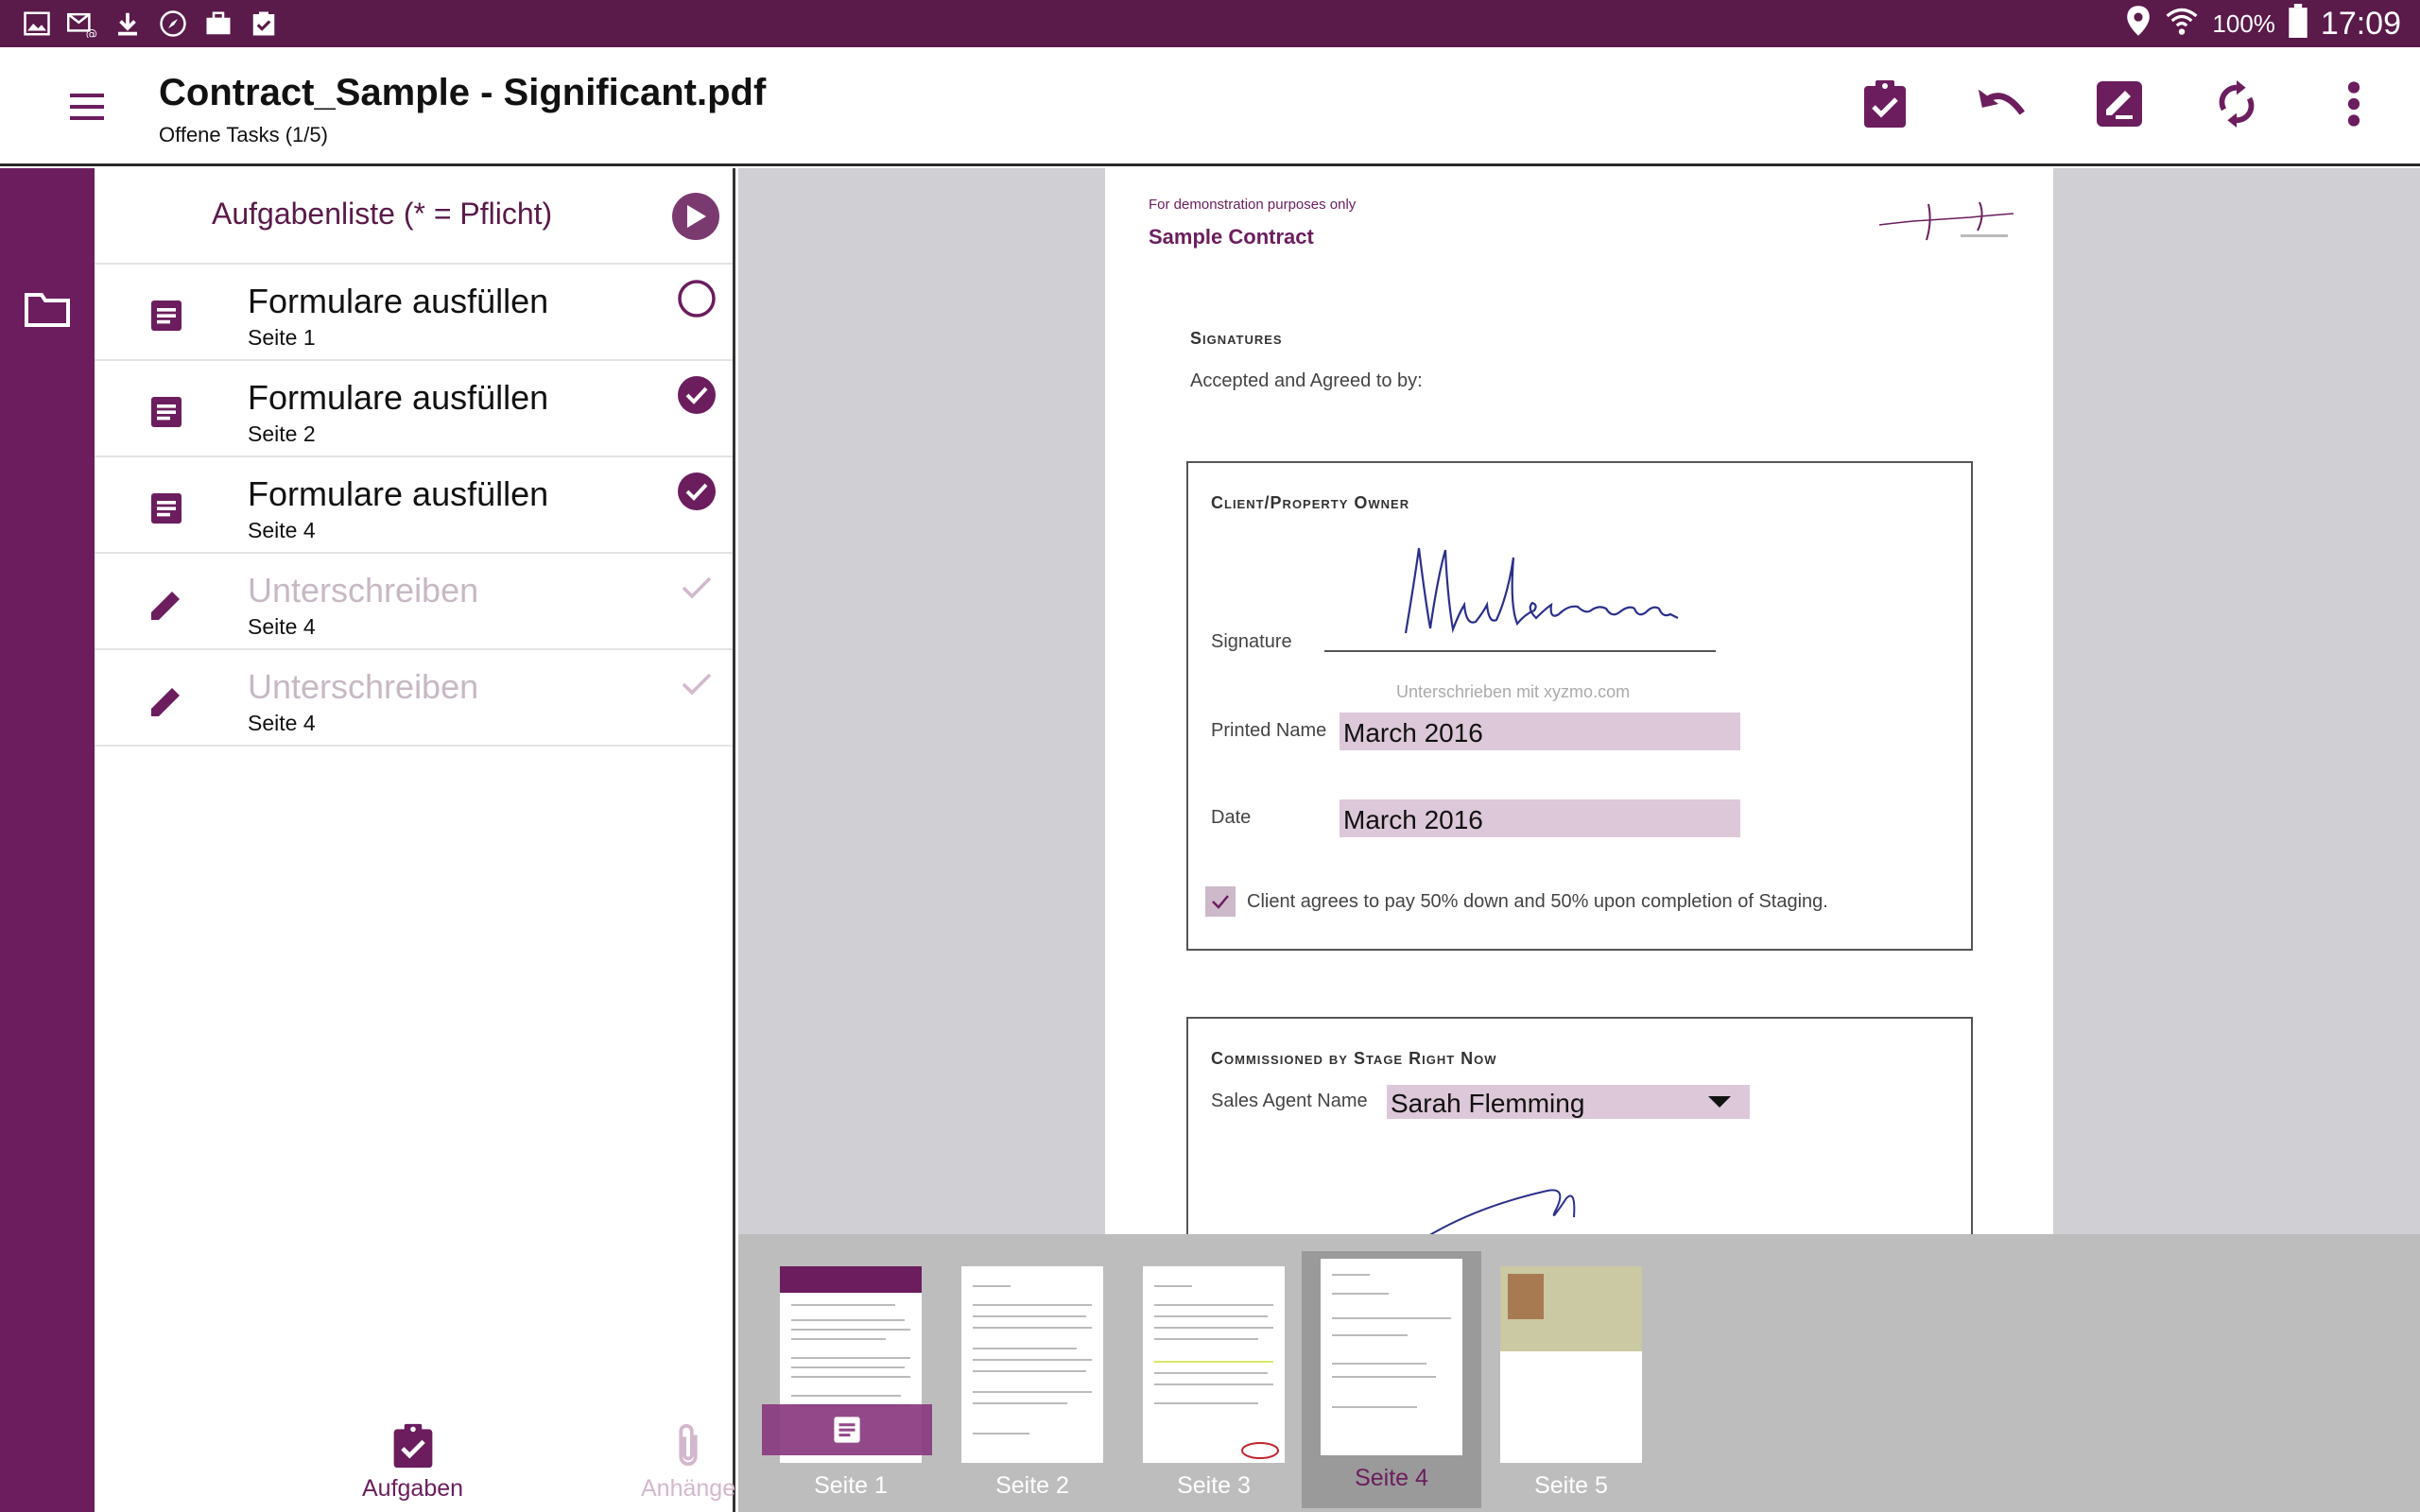 The height and width of the screenshot is (1512, 2420). I want to click on task-panel-tabs: Aufgaben Anhänge, so click(415, 1460).